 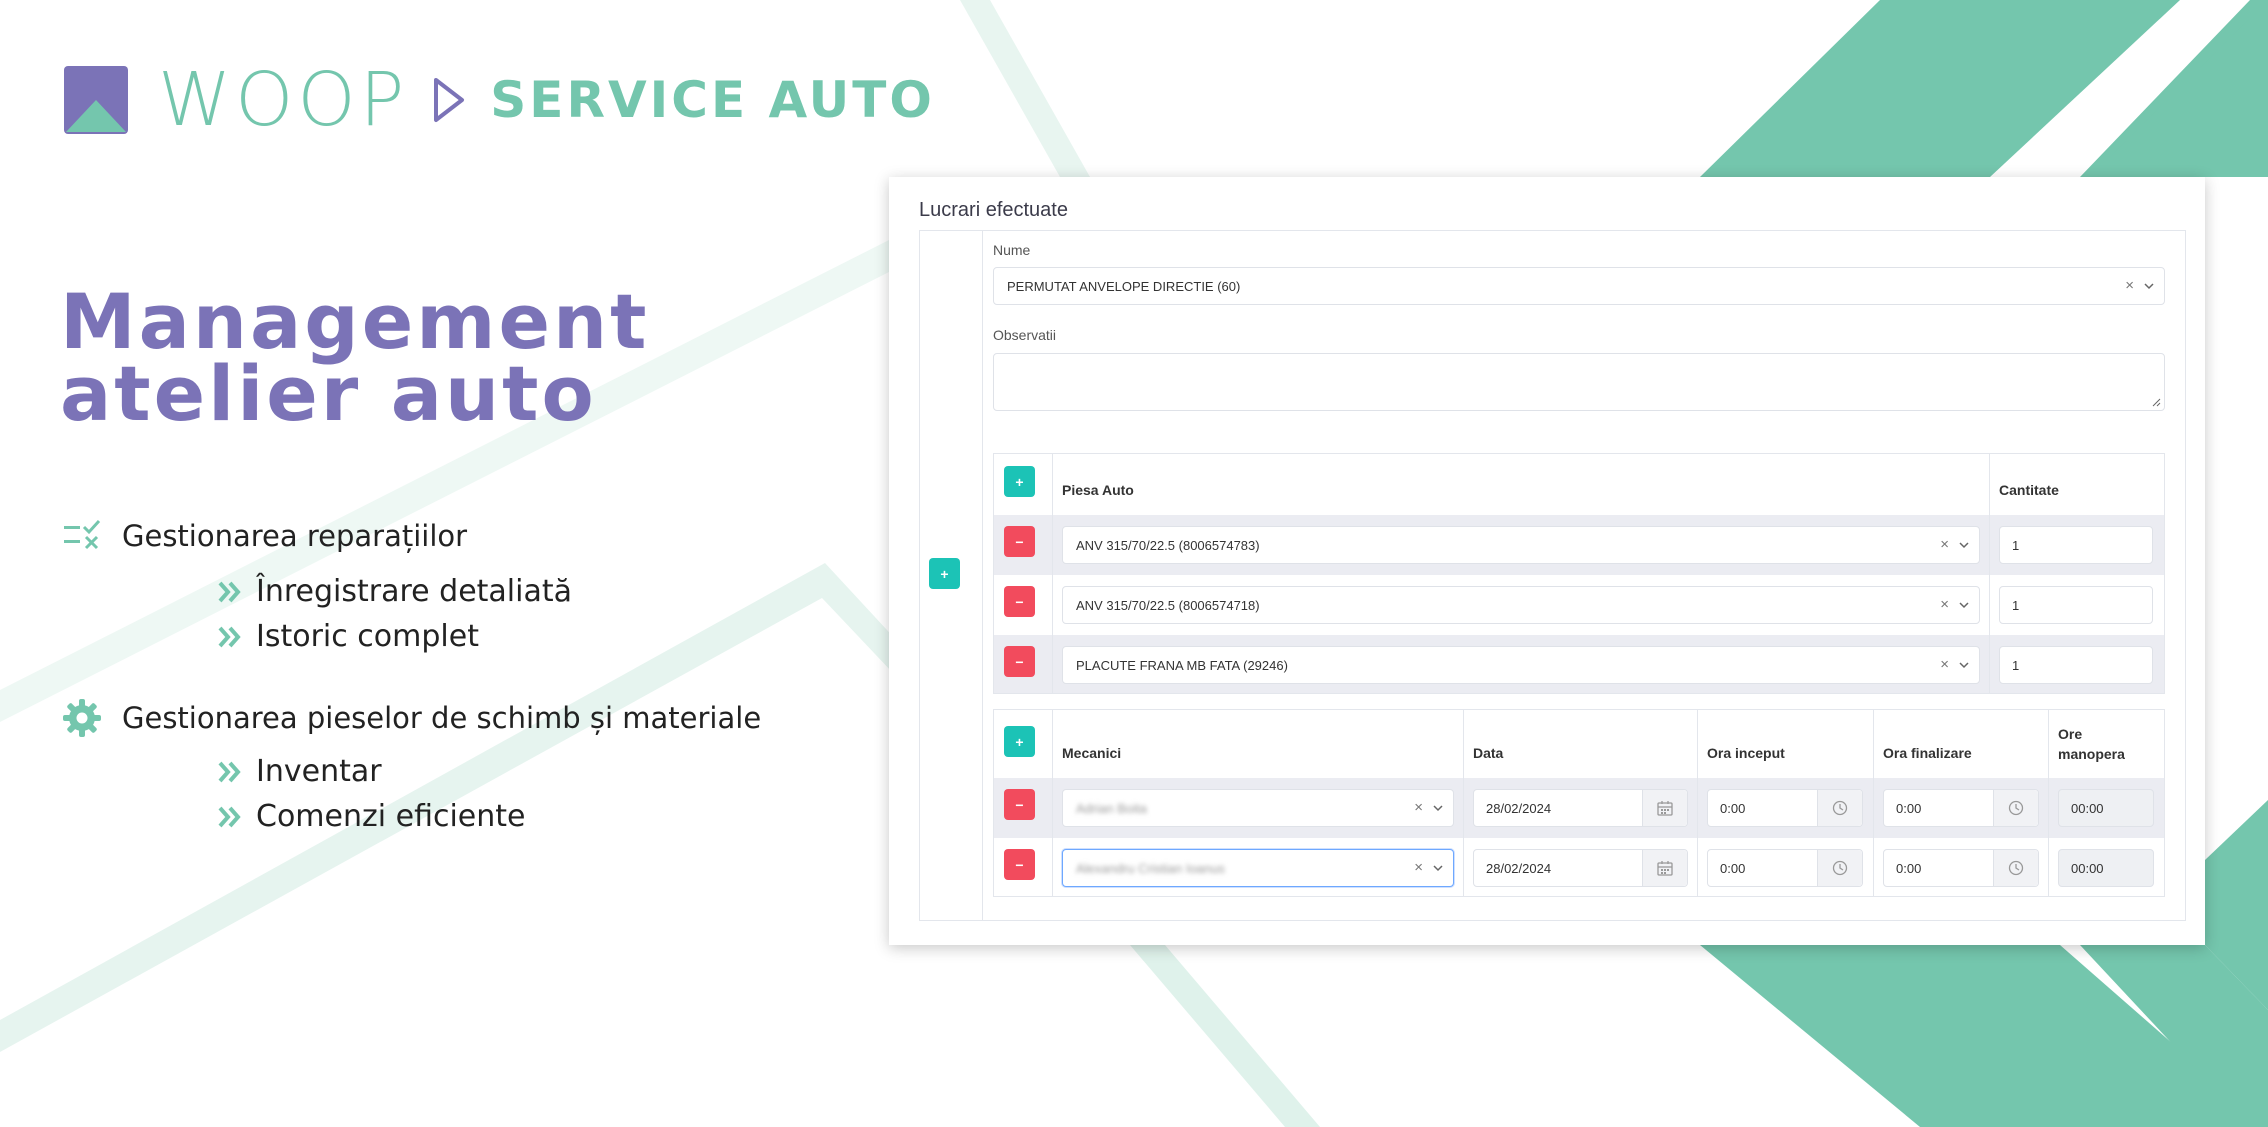 I want to click on feature-parts-item-1: Inventar, so click(x=300, y=771).